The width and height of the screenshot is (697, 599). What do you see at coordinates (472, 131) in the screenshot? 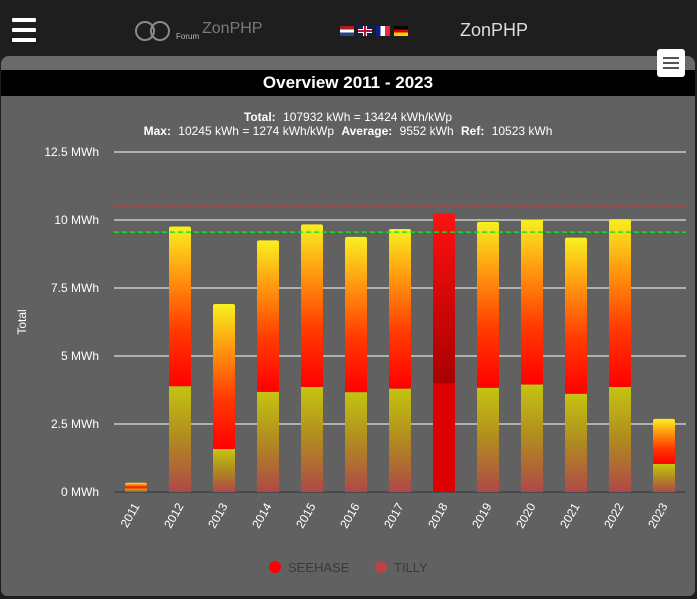
I see `summary-ref-label: Ref:` at bounding box center [472, 131].